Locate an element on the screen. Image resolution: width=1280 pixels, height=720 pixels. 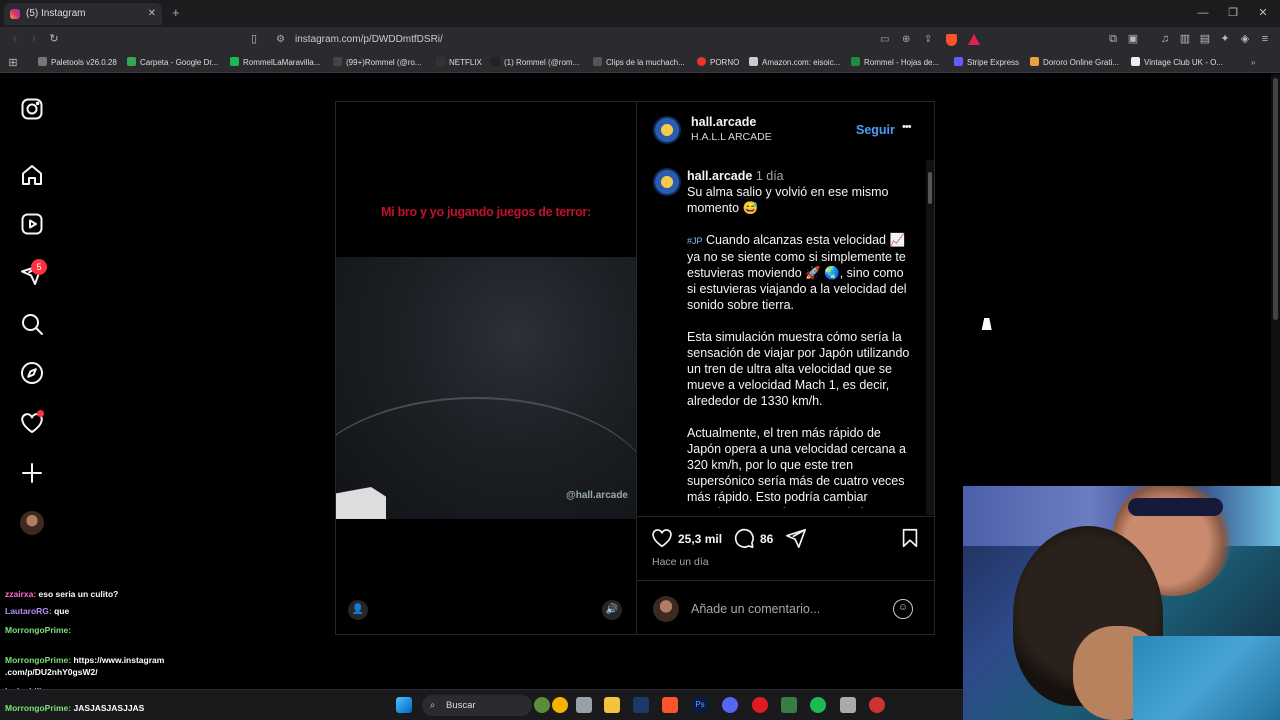
maximize-button: ❐ is located at coordinates (1233, 13).